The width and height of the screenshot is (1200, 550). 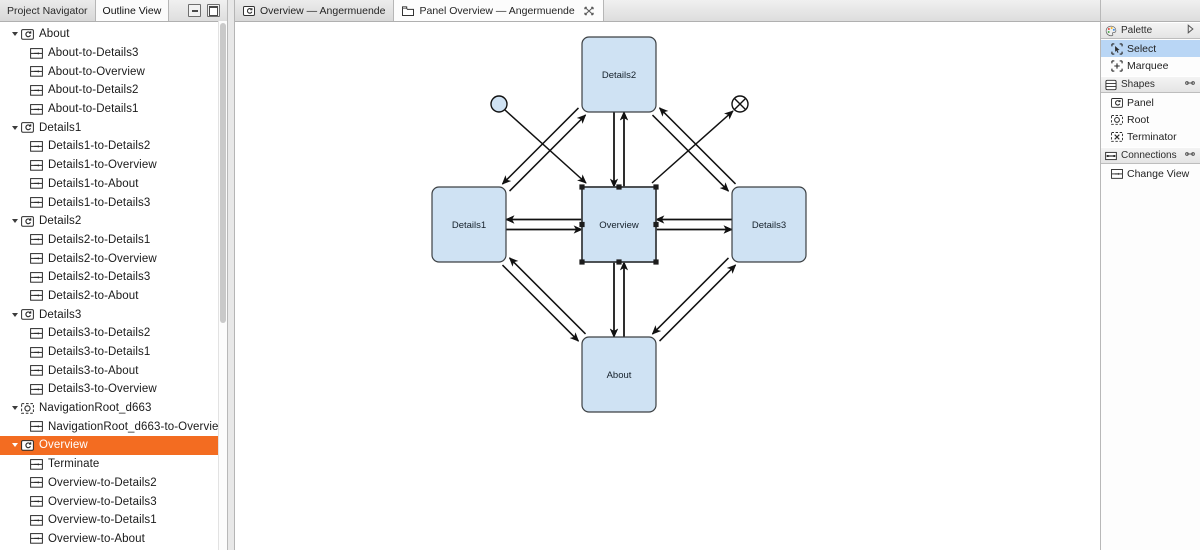 I want to click on tree-item: Details1-to-Overview, so click(x=113, y=165).